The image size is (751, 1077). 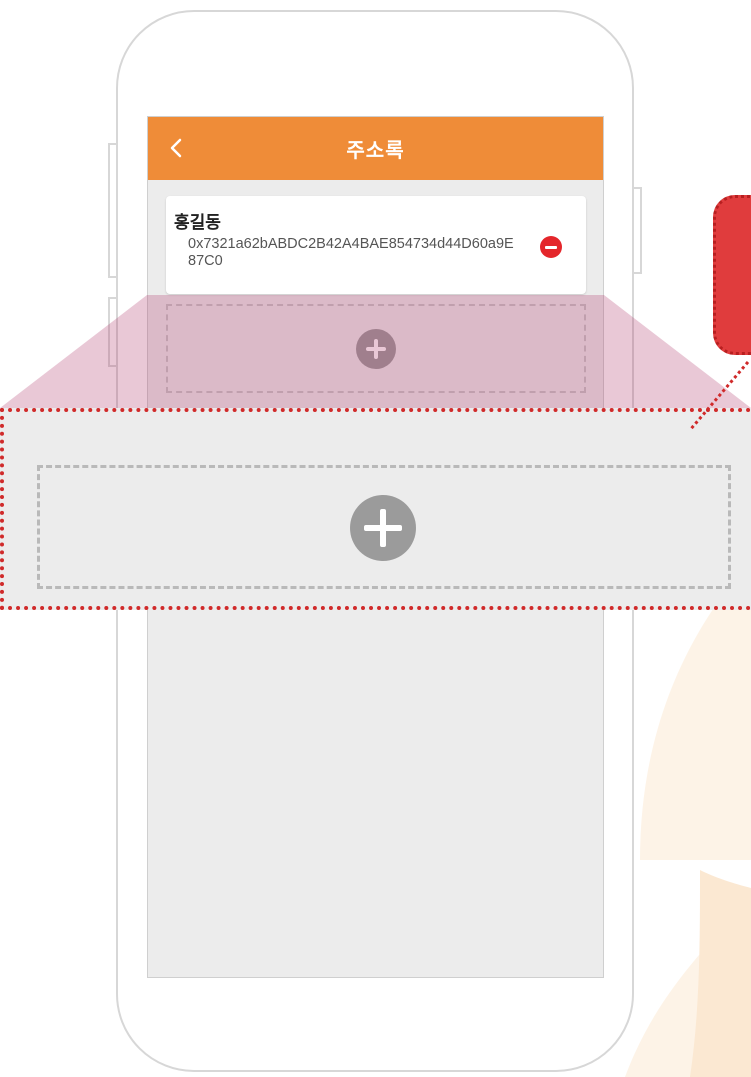 I want to click on add-address-button, so click(x=376, y=348).